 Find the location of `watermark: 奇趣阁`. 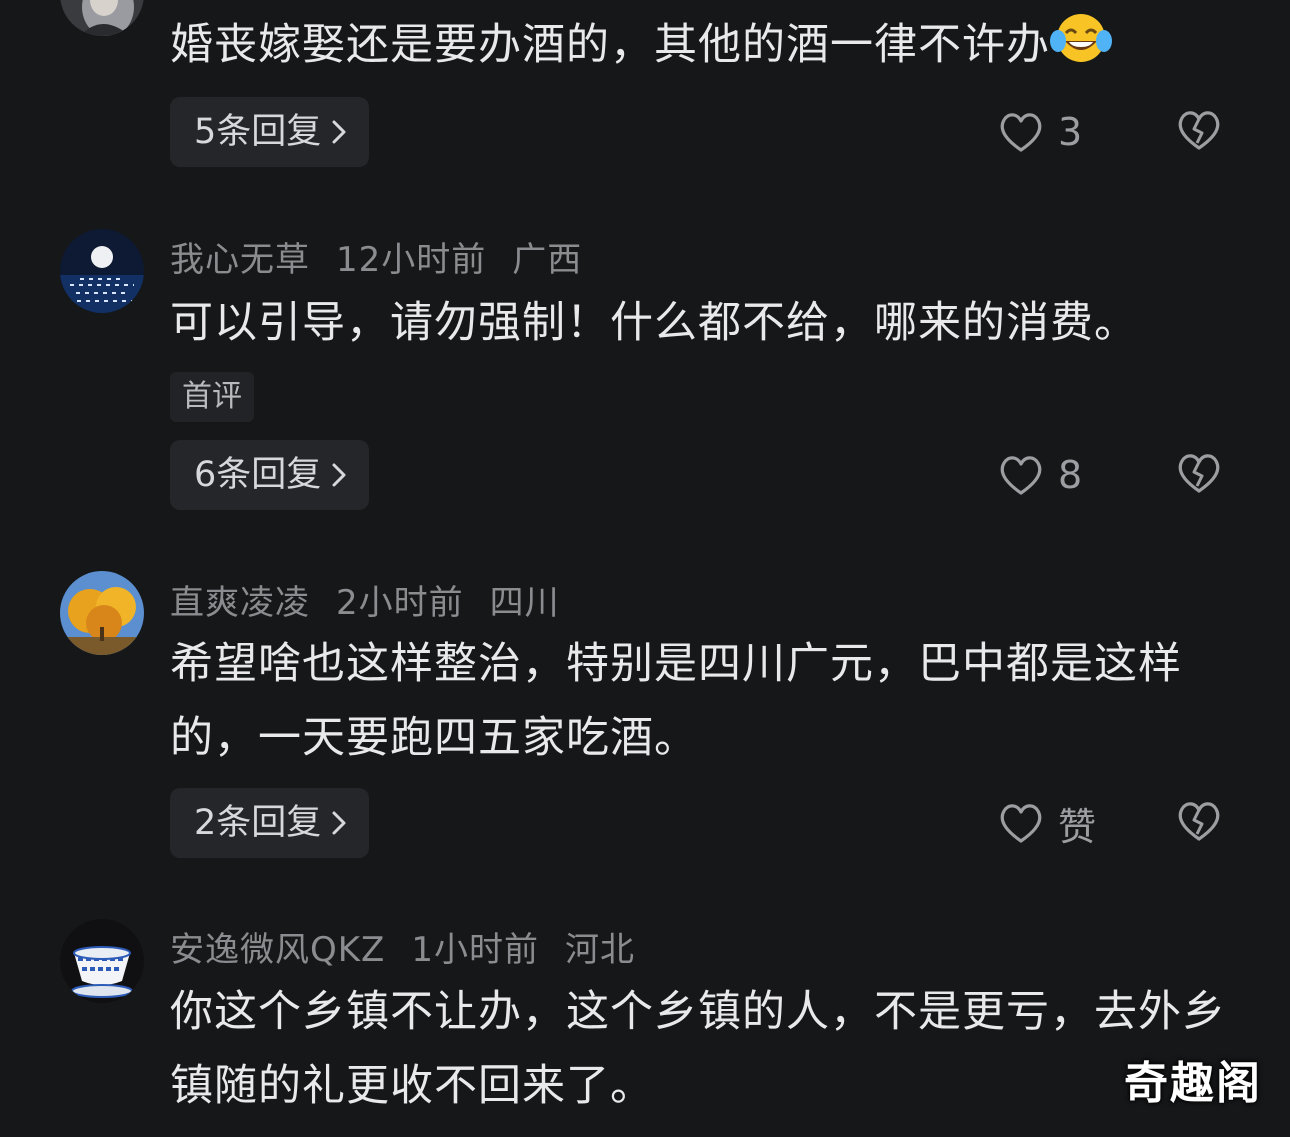

watermark: 奇趣阁 is located at coordinates (1193, 1083).